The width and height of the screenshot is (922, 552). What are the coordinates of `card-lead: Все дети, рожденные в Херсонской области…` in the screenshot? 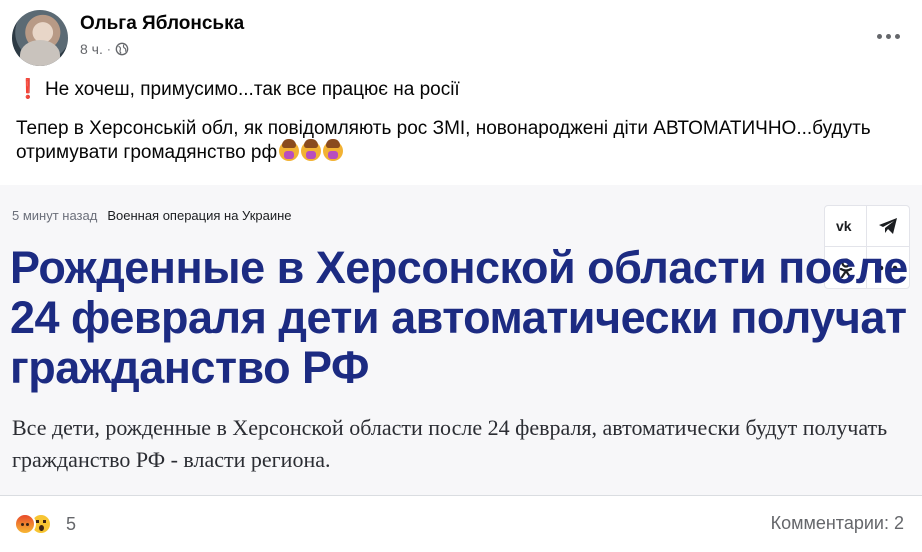 It's located at (450, 443).